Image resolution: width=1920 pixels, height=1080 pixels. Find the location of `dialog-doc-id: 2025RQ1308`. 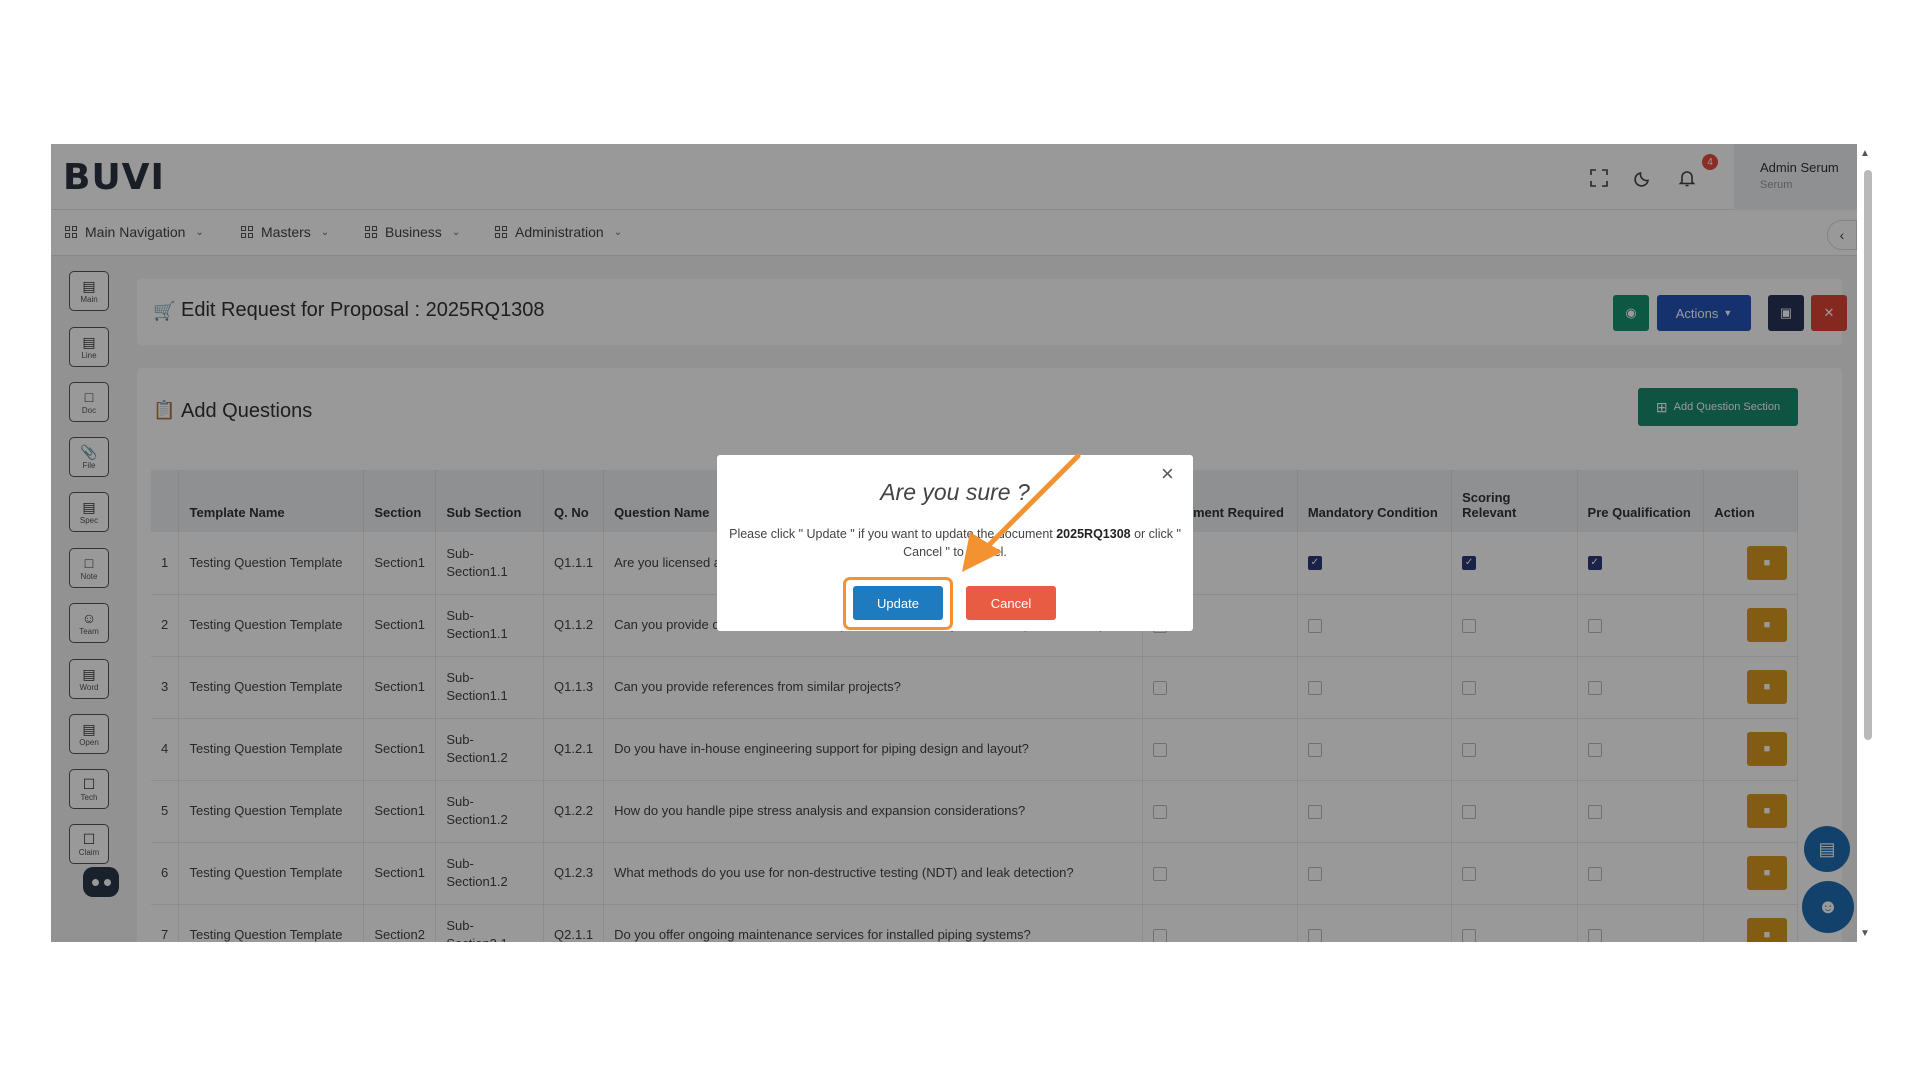

dialog-doc-id: 2025RQ1308 is located at coordinates (1093, 534).